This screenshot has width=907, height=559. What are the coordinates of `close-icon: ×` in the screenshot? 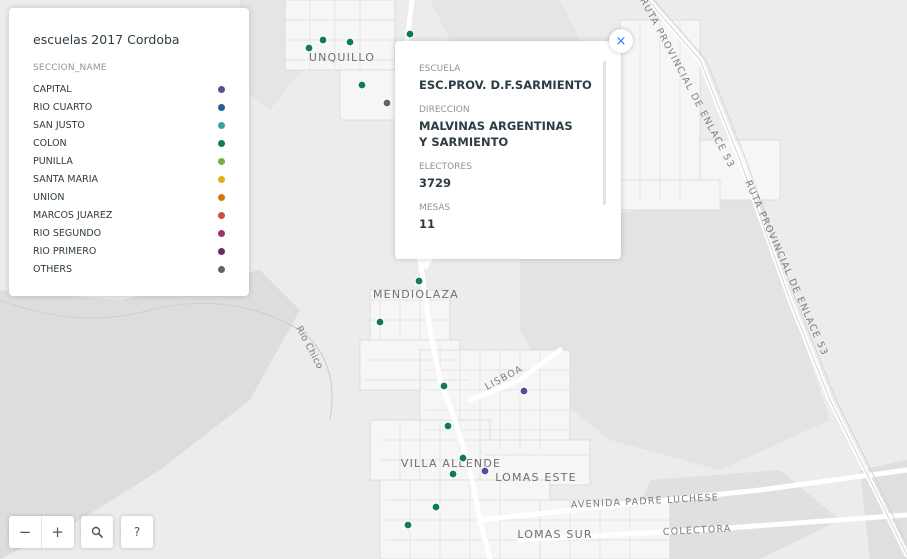 It's located at (621, 41).